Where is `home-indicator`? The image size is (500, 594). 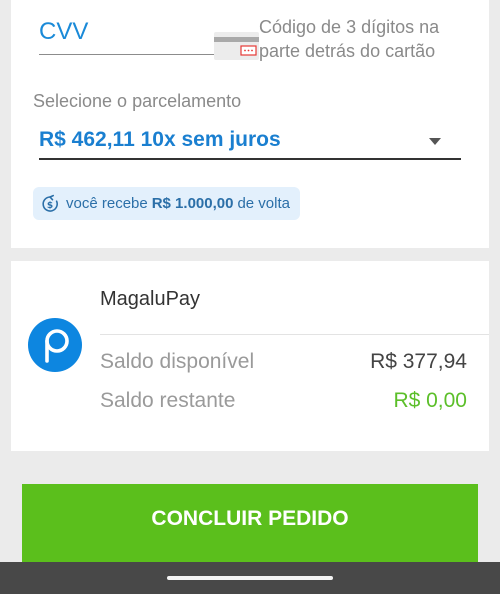
home-indicator is located at coordinates (250, 578).